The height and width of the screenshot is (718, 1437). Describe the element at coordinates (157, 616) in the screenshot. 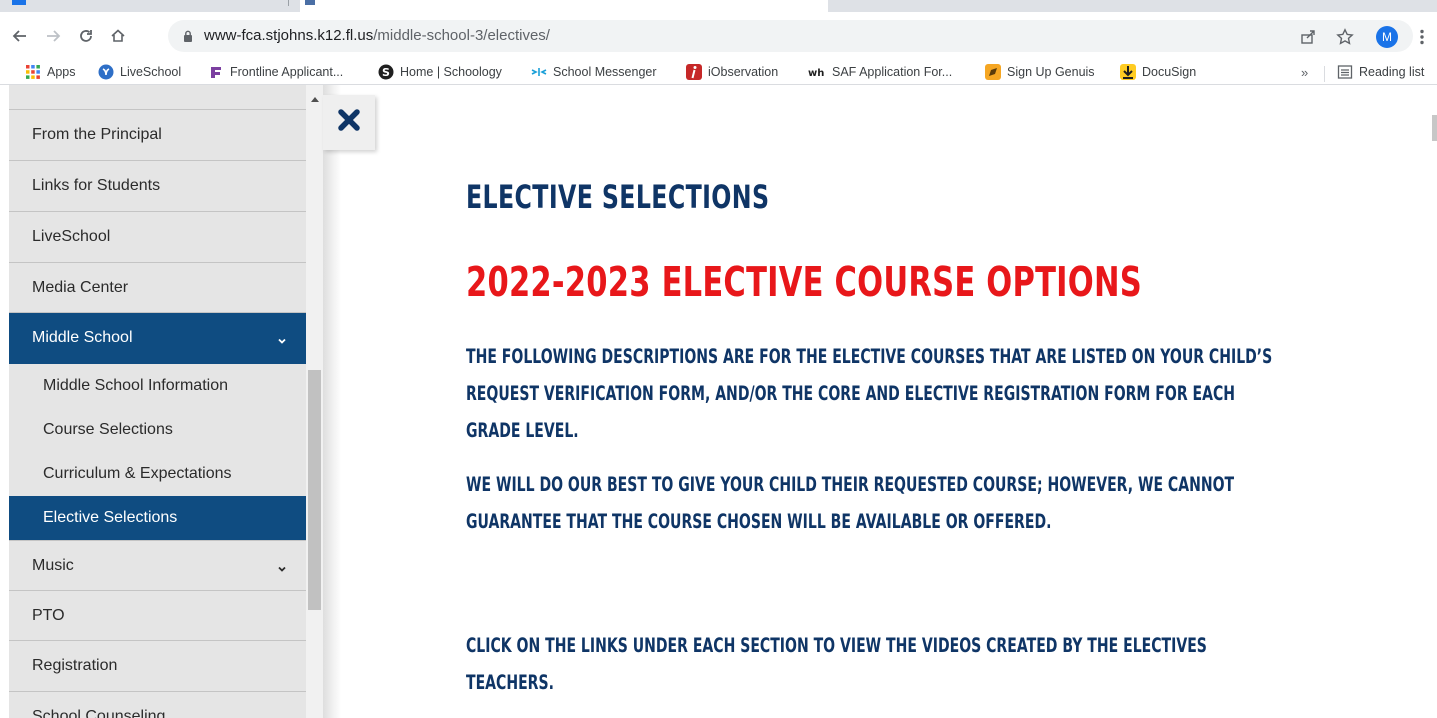

I see `sidebar-item-pto: PTO` at that location.